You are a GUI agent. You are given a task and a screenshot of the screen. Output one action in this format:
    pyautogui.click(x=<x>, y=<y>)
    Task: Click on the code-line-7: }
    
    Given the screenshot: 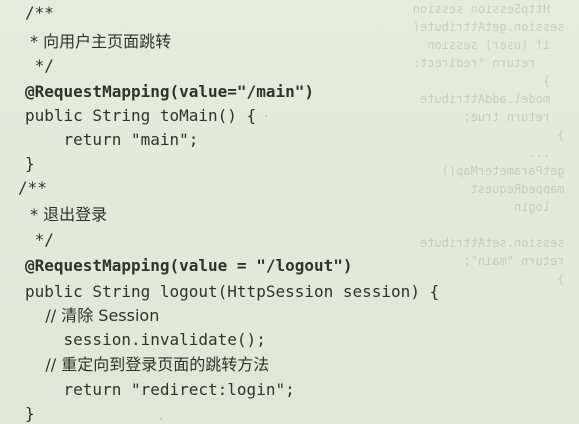 What is the action you would take?
    pyautogui.click(x=30, y=163)
    